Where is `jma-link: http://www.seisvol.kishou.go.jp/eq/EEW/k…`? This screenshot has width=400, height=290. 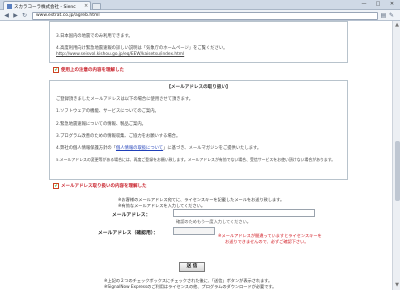
jma-link: http://www.seisvol.kishou.go.jp/eq/EEW/k… is located at coordinates (120, 54).